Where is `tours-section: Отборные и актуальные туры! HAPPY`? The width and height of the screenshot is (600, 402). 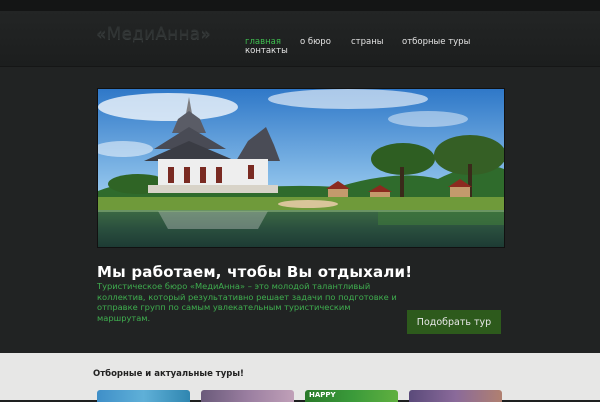 tours-section: Отборные и актуальные туры! HAPPY is located at coordinates (300, 377).